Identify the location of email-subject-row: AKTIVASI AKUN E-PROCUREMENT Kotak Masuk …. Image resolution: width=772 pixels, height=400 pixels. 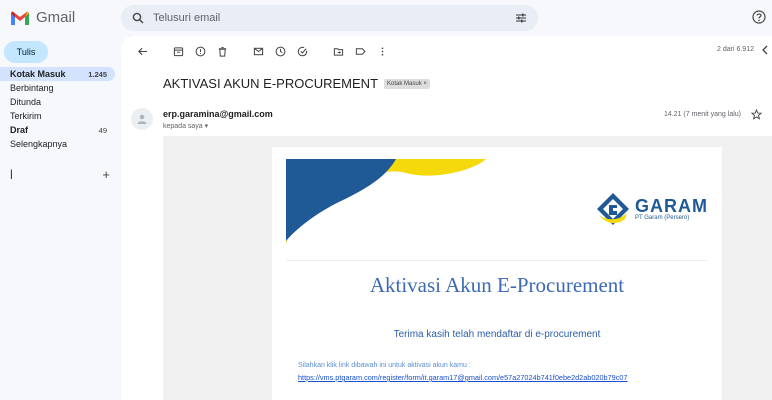
(296, 83).